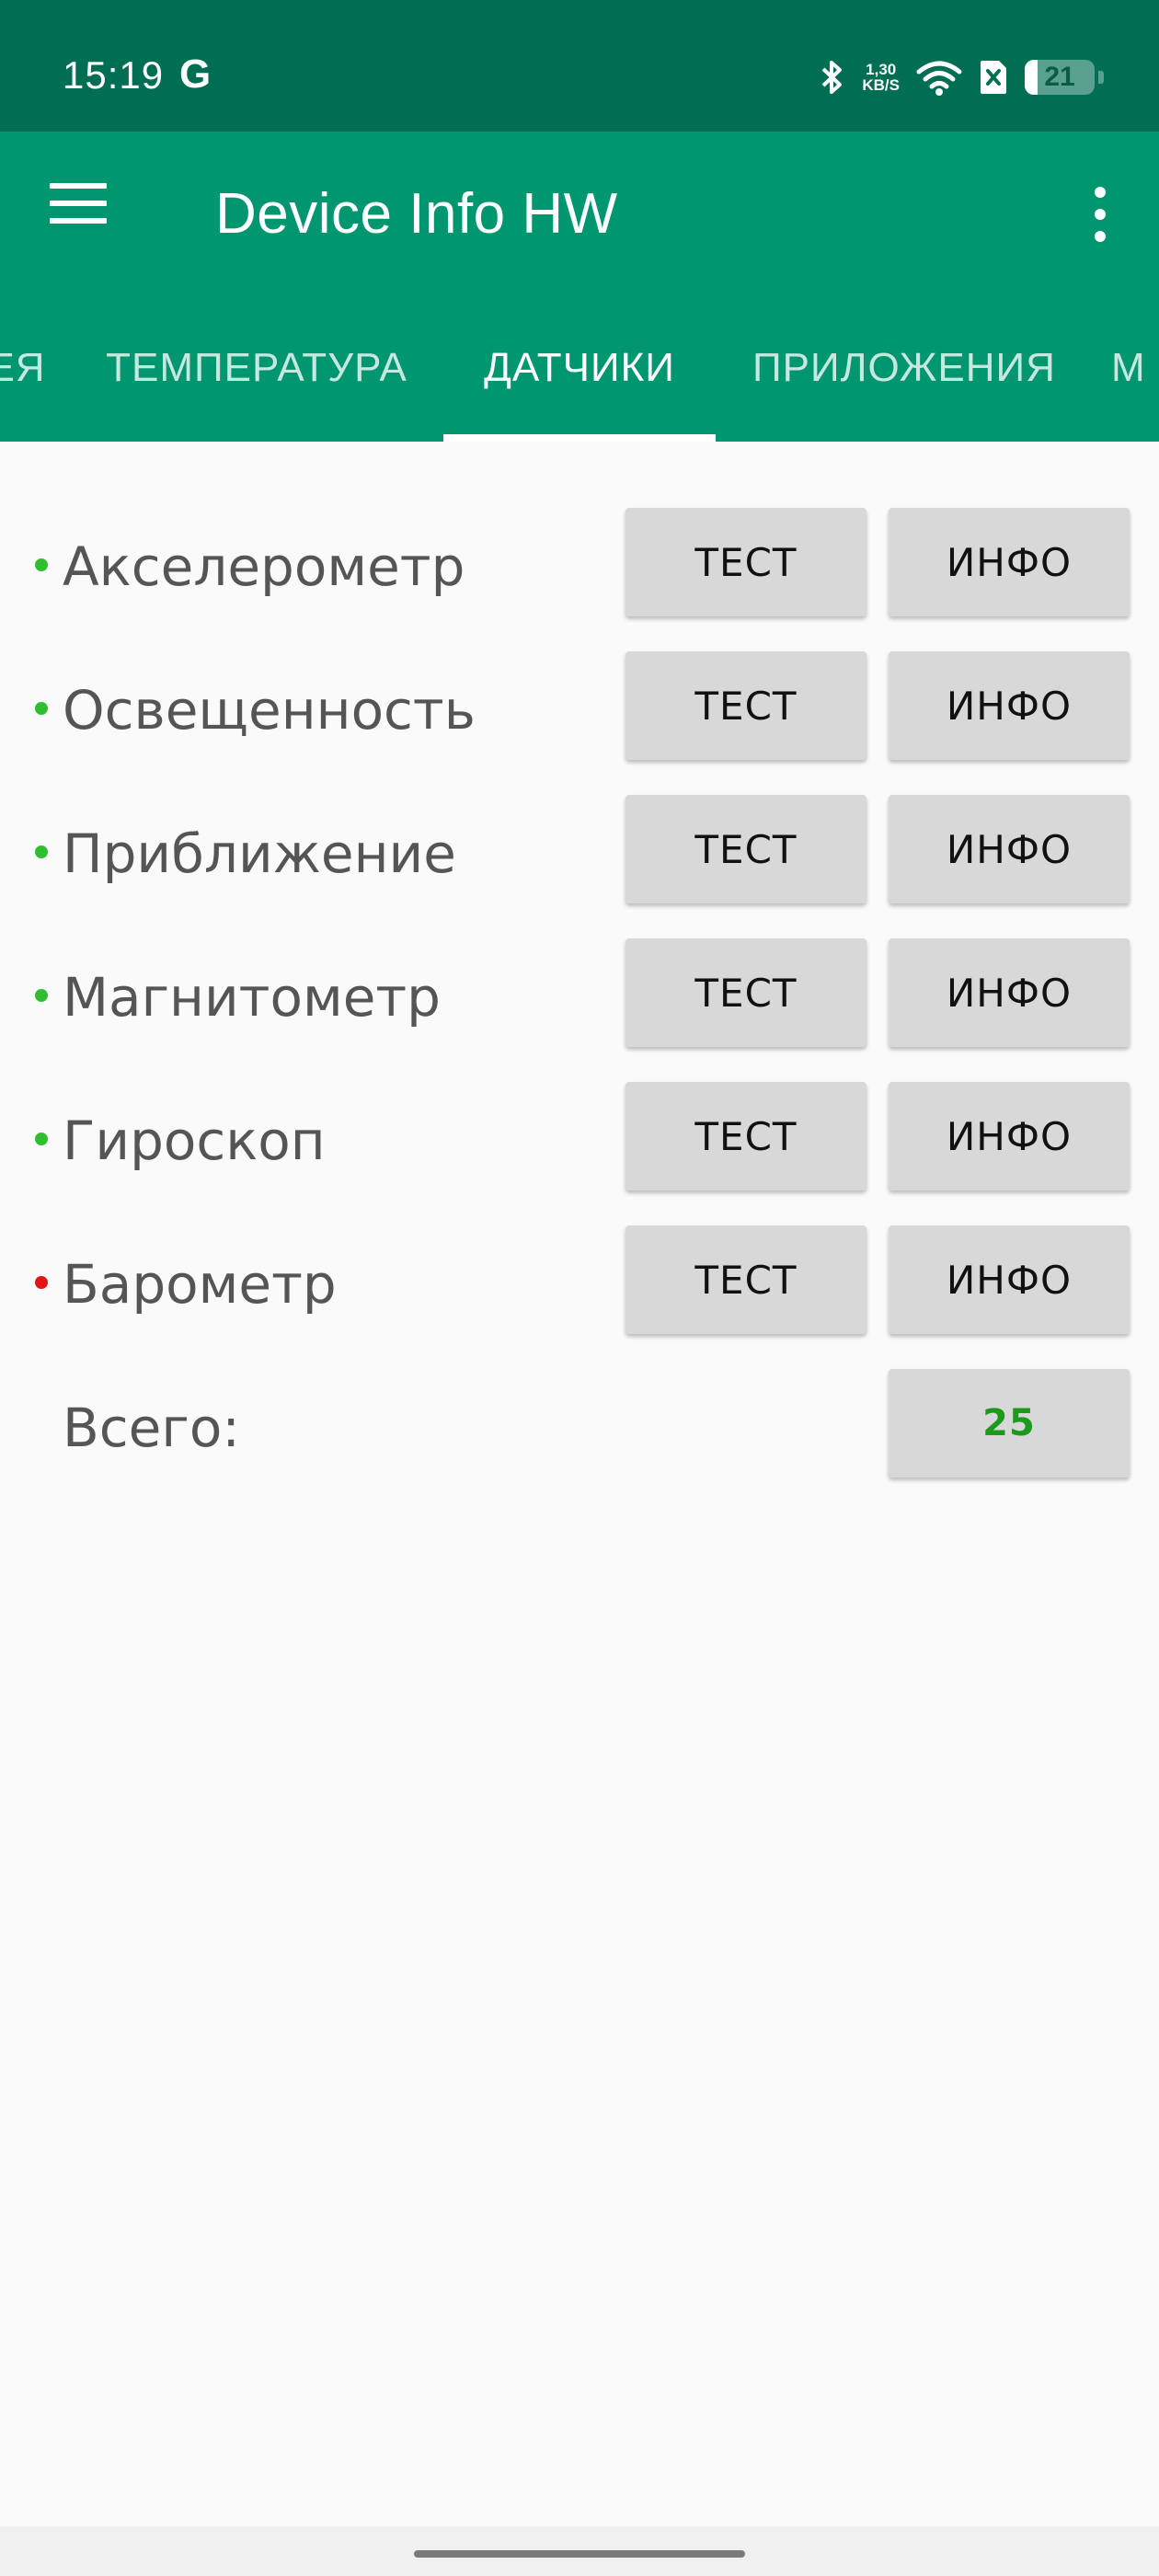 The width and height of the screenshot is (1159, 2576). What do you see at coordinates (993, 77) in the screenshot?
I see `no-sim-icon` at bounding box center [993, 77].